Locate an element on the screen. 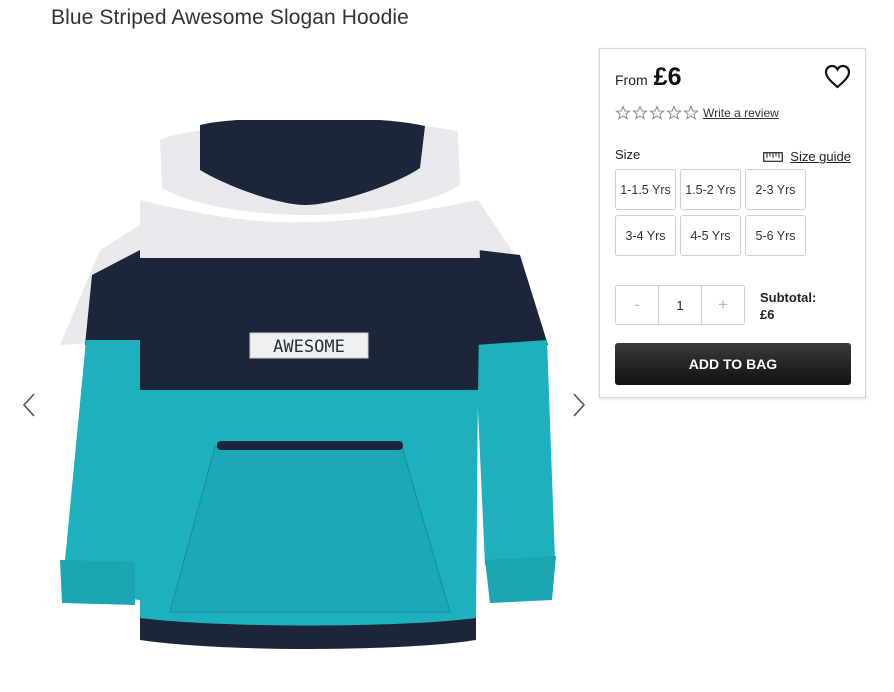 The width and height of the screenshot is (894, 692). price-row: From £6 is located at coordinates (648, 77).